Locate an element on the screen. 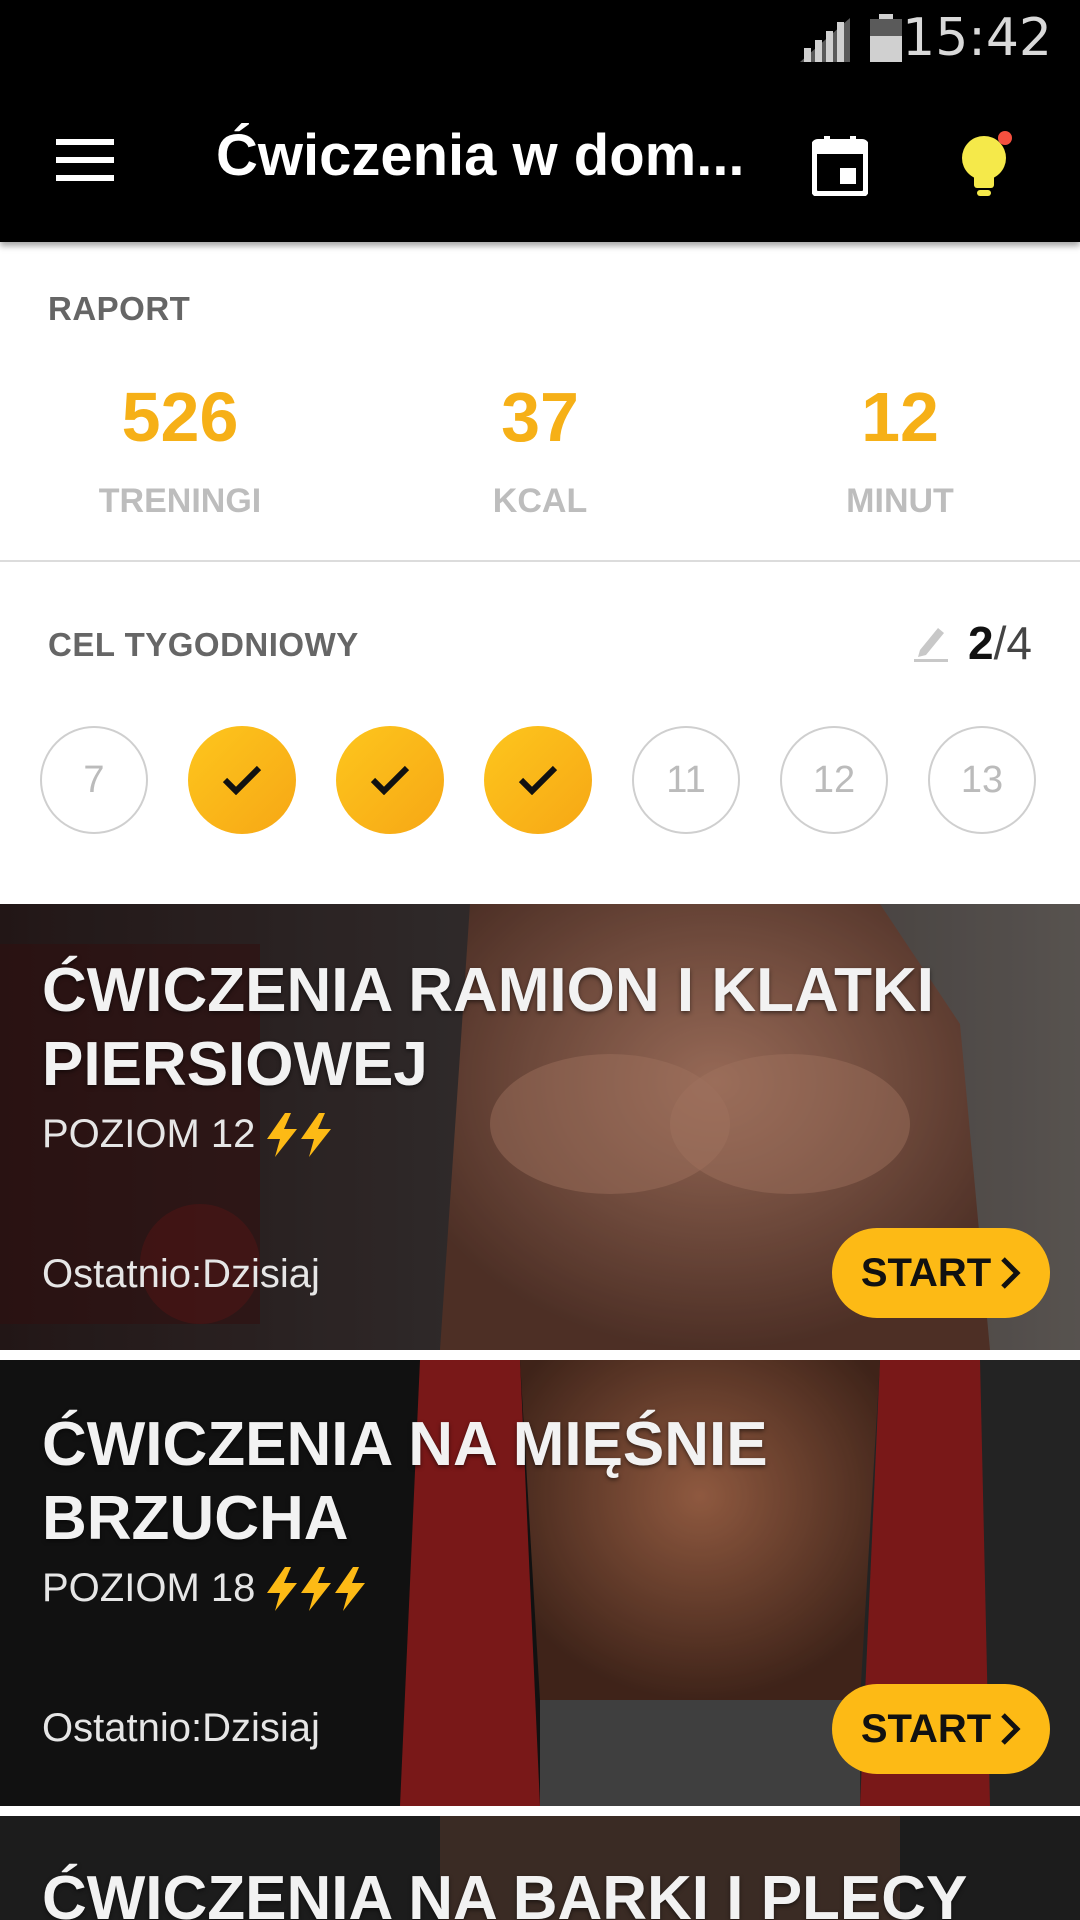  level-label: POZIOM 18 is located at coordinates (149, 1588).